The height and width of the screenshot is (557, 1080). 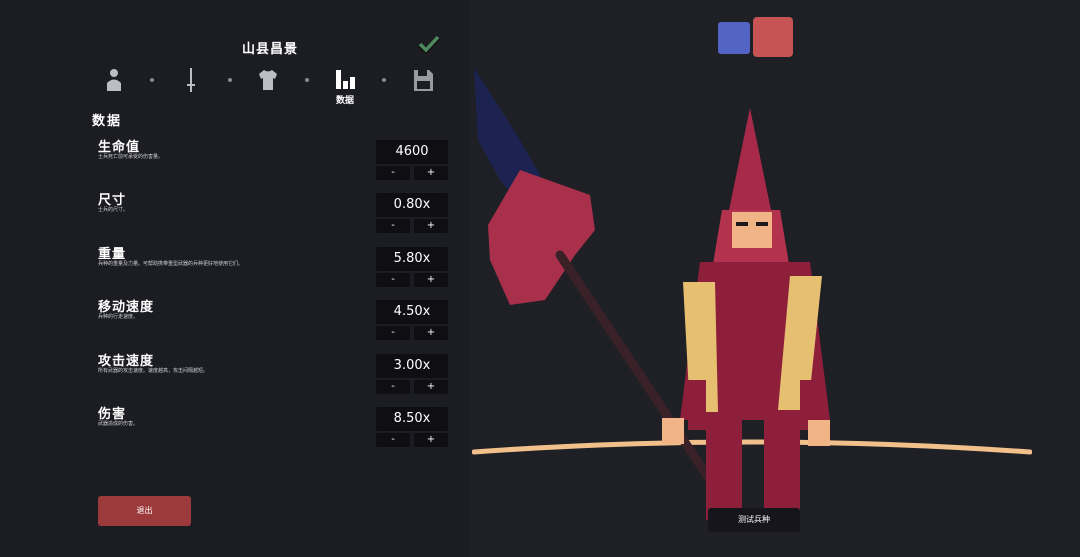 What do you see at coordinates (107, 121) in the screenshot?
I see `section-title: 数据` at bounding box center [107, 121].